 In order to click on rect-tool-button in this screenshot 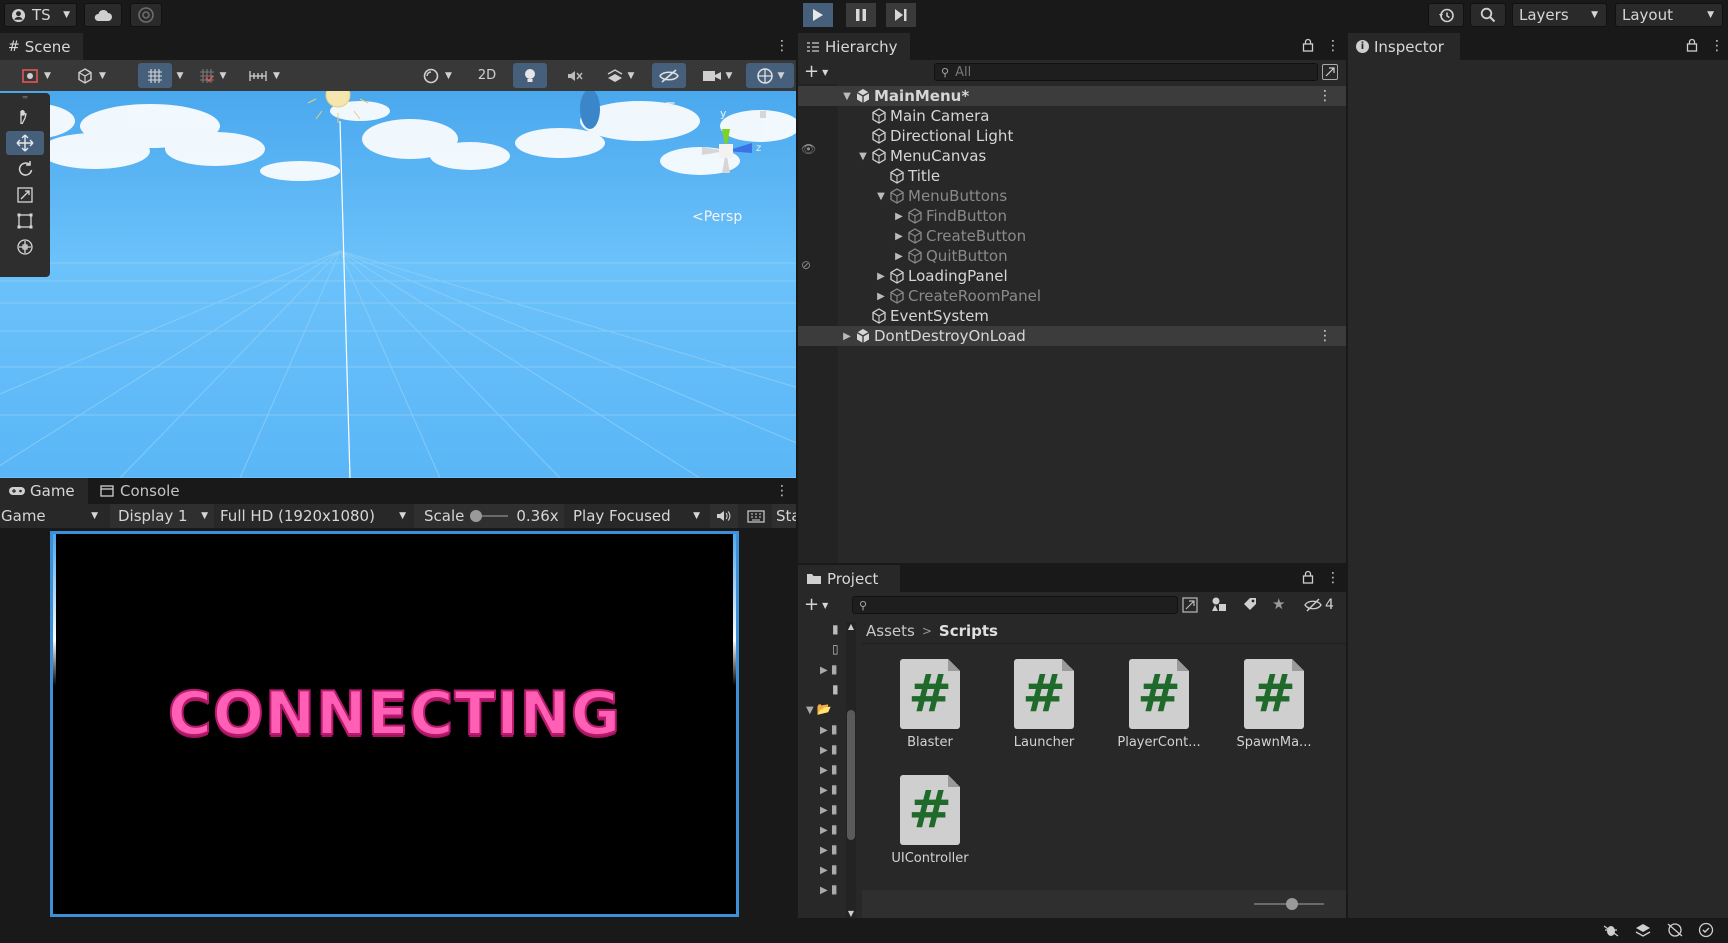, I will do `click(25, 221)`.